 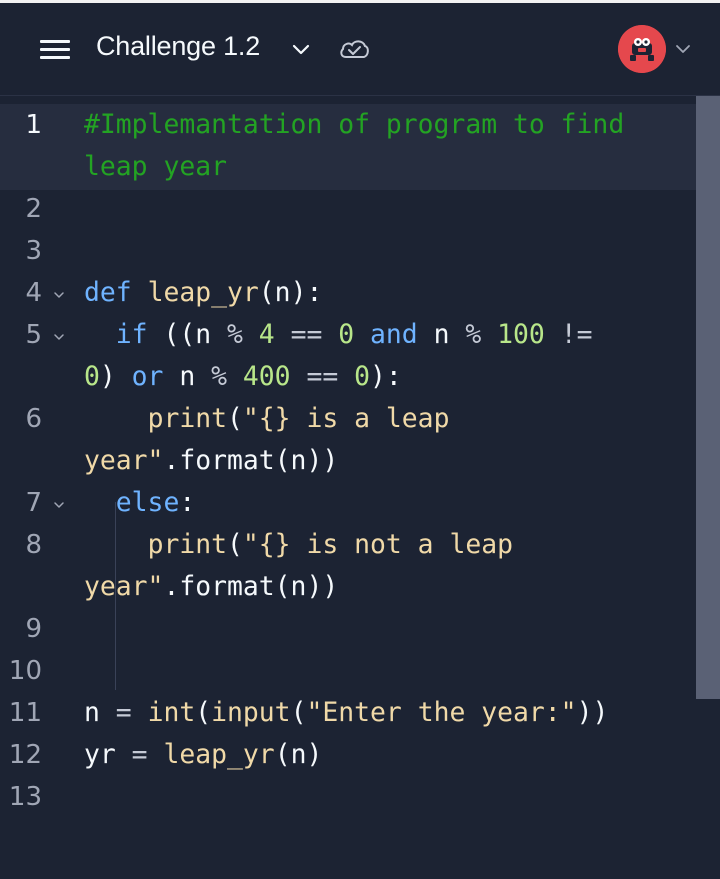 I want to click on code-text: def leap_yr(n):, so click(x=203, y=292).